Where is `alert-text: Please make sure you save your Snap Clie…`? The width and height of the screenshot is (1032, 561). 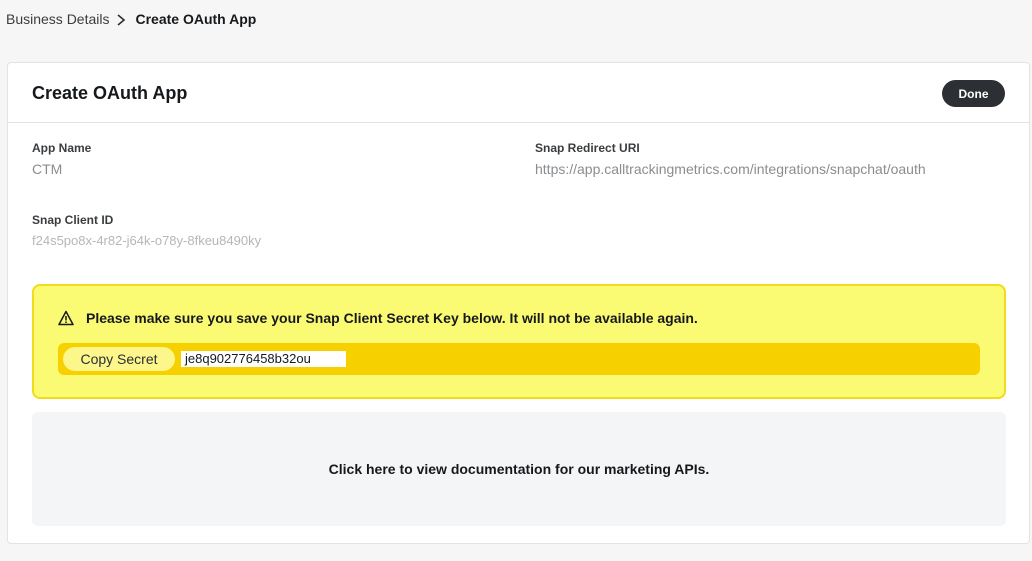 alert-text: Please make sure you save your Snap Clie… is located at coordinates (392, 318).